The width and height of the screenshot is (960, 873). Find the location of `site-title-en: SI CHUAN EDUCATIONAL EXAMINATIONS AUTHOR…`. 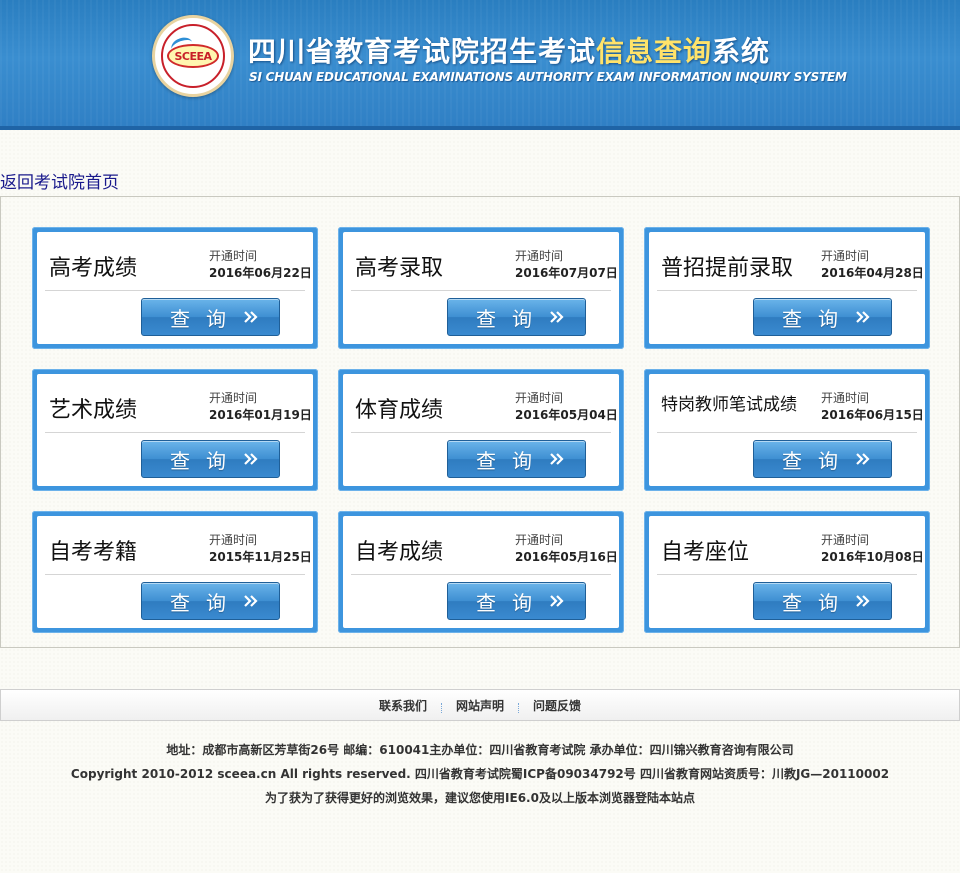

site-title-en: SI CHUAN EDUCATIONAL EXAMINATIONS AUTHOR… is located at coordinates (548, 77).